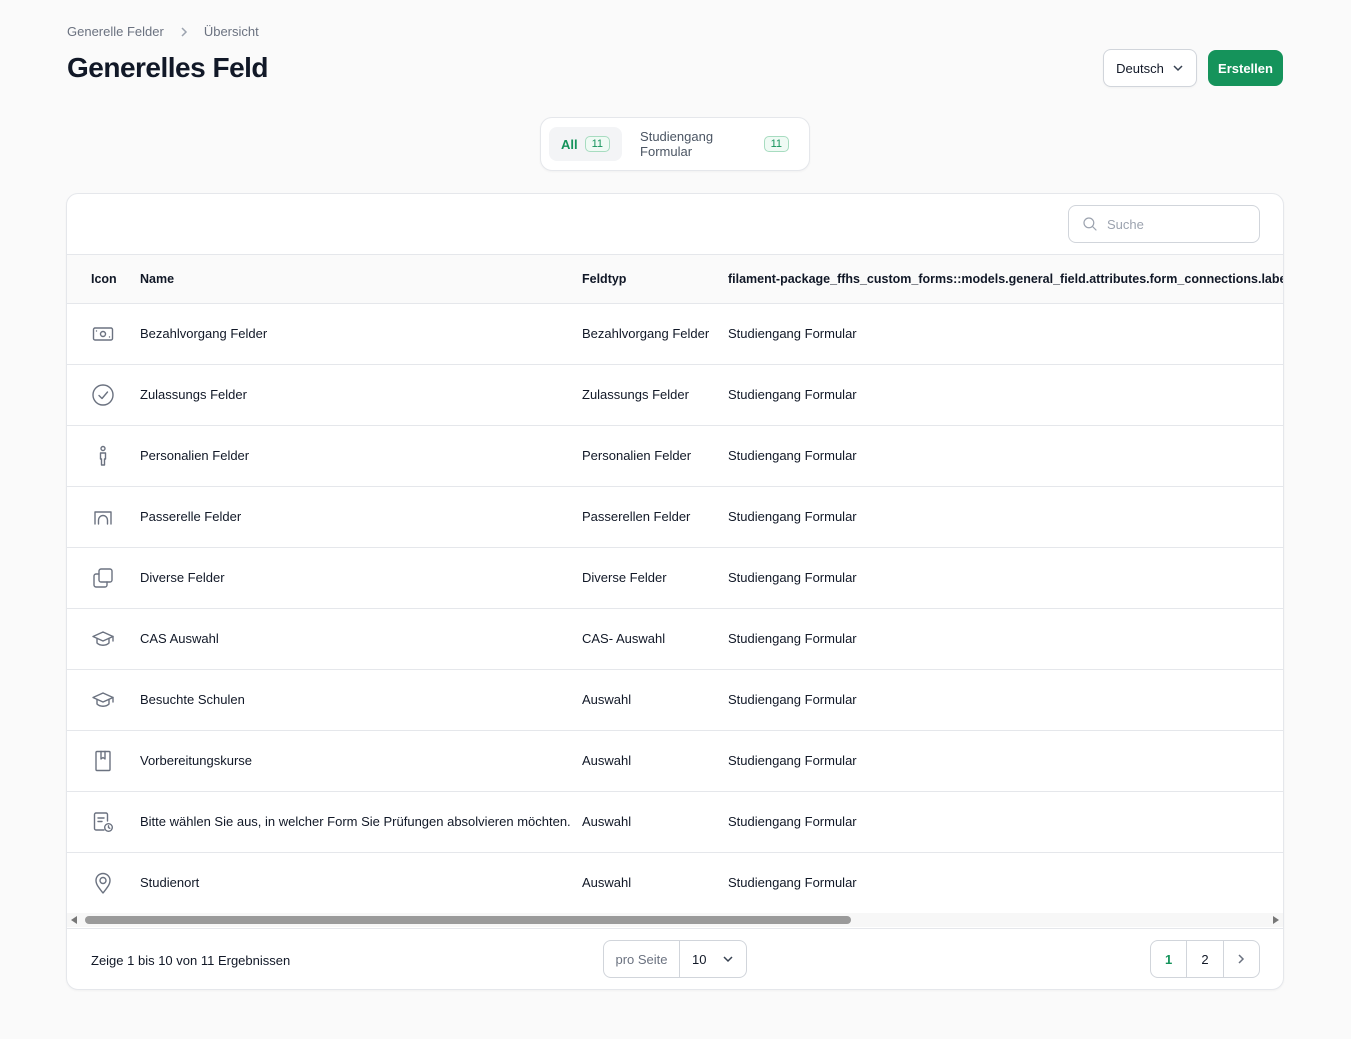 The image size is (1351, 1039). I want to click on breadcrumb-parent-link: Generelle Felder, so click(115, 31).